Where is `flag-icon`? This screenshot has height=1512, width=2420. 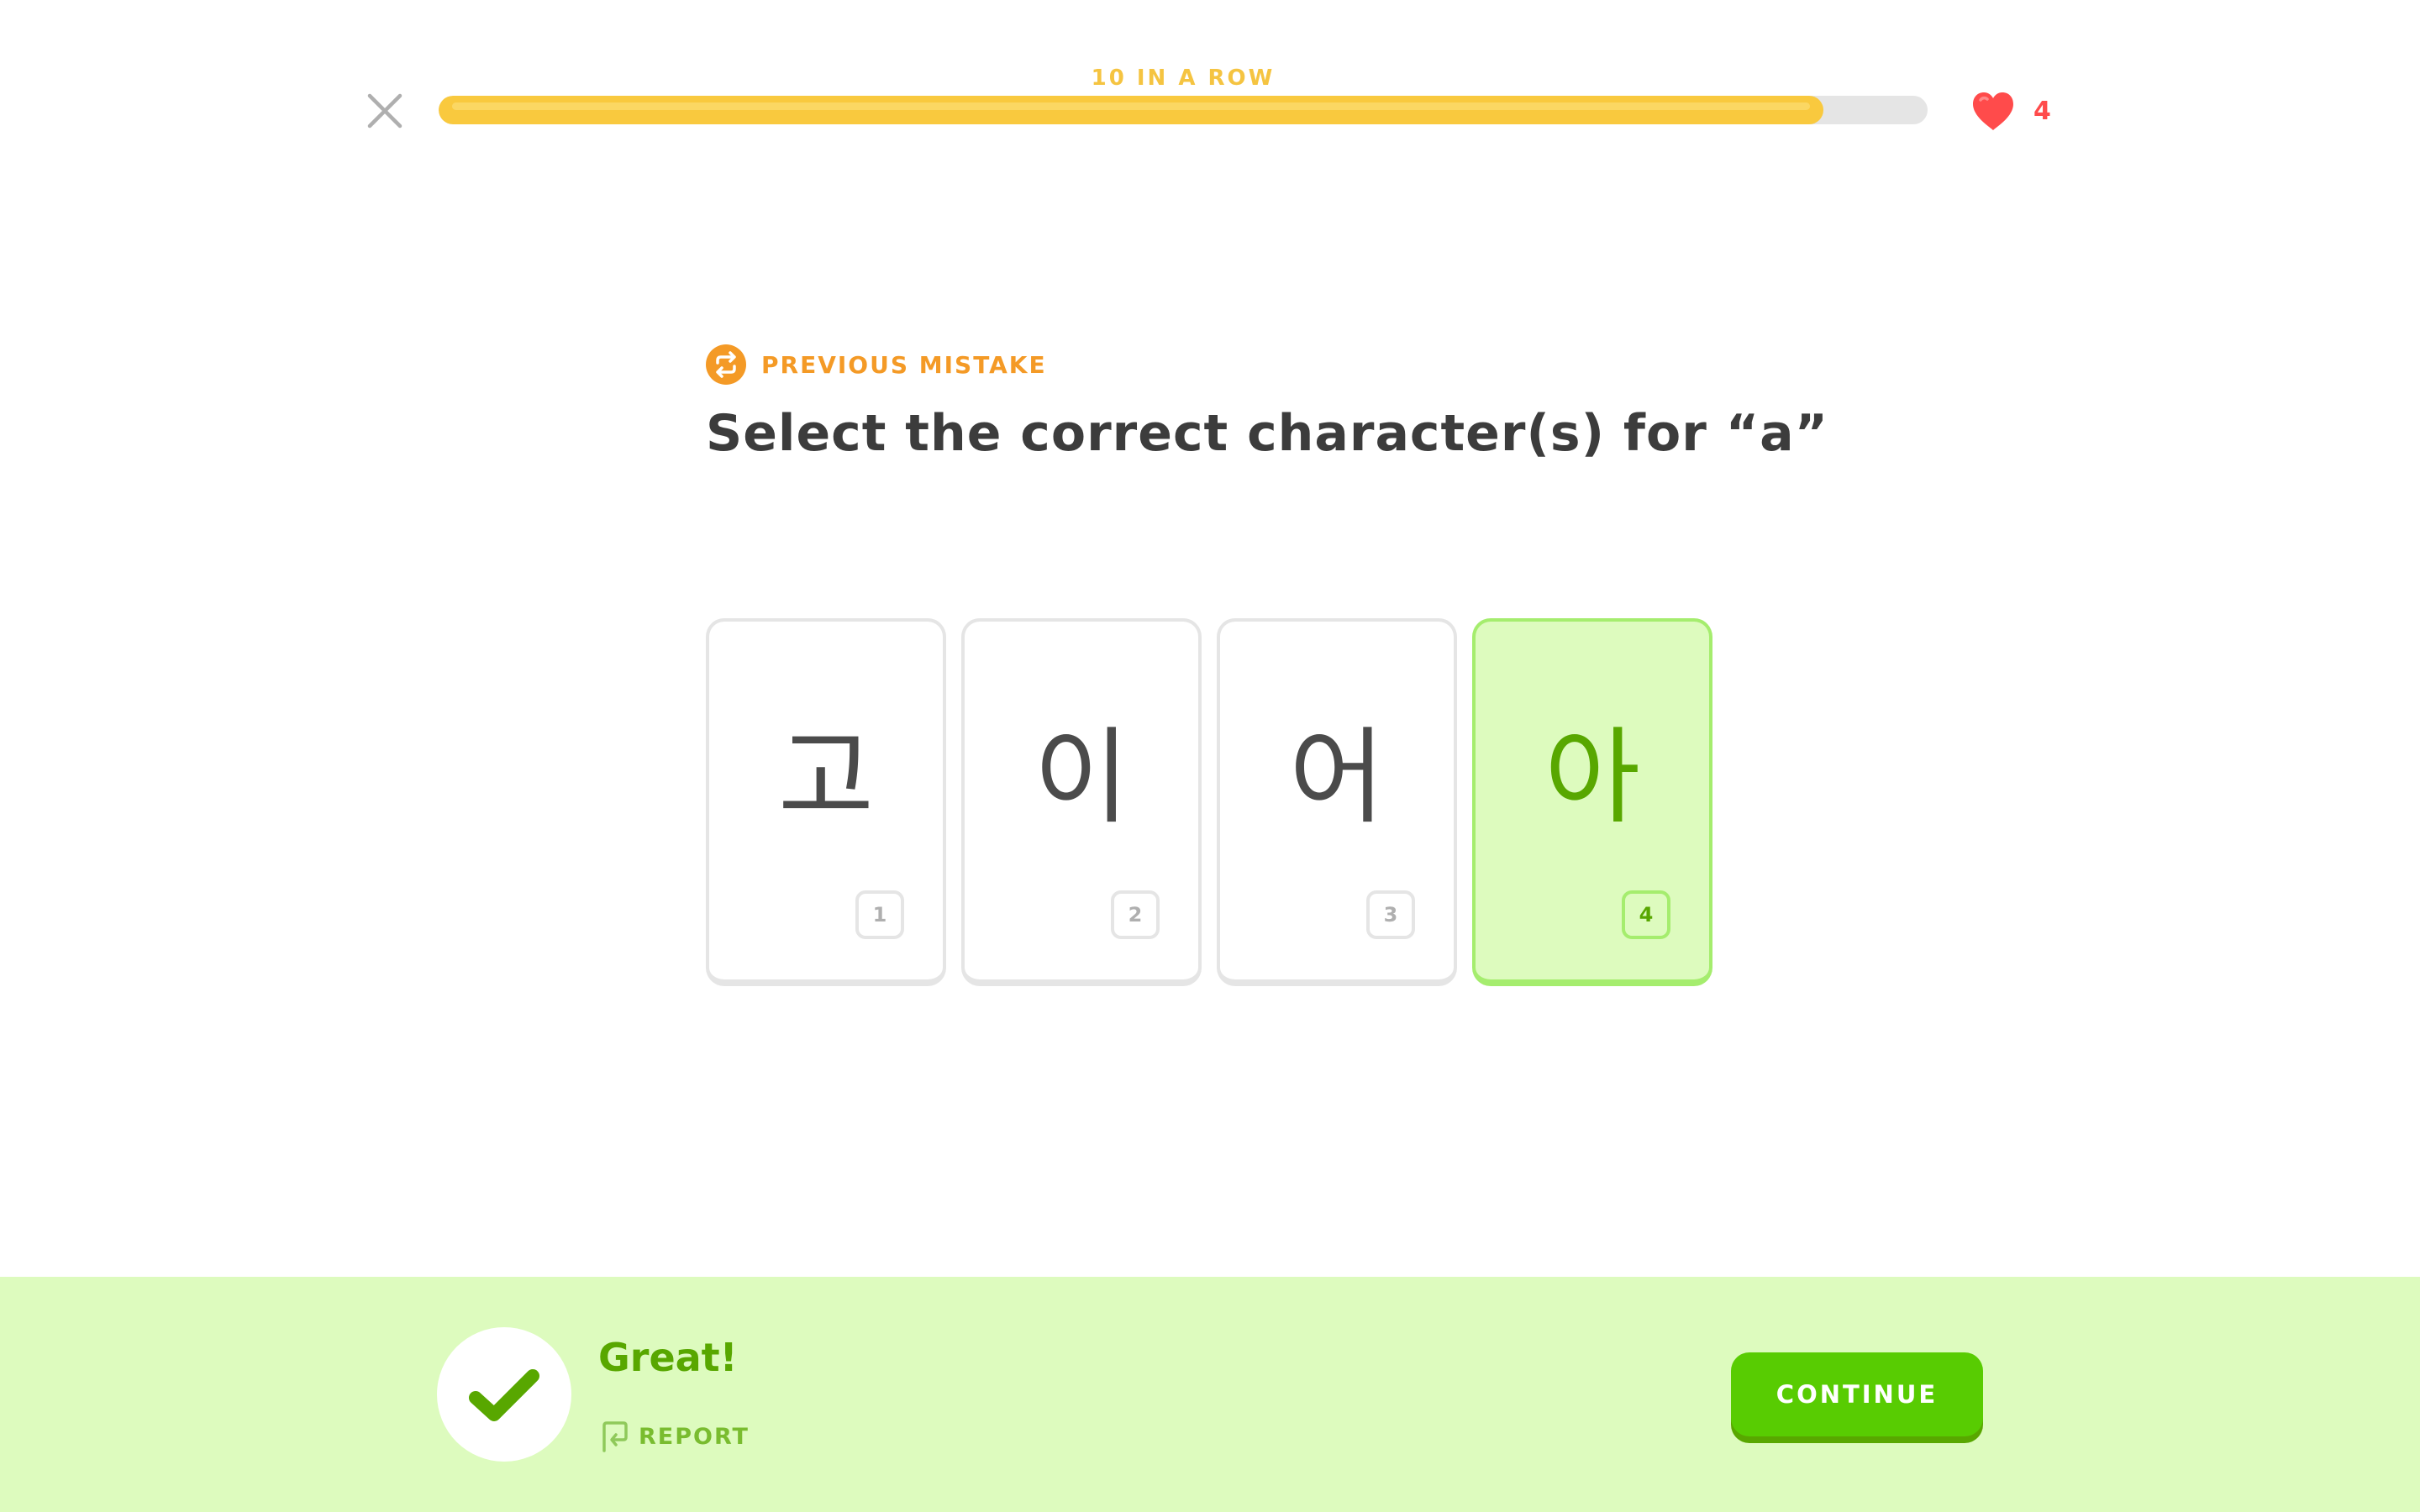 flag-icon is located at coordinates (615, 1436).